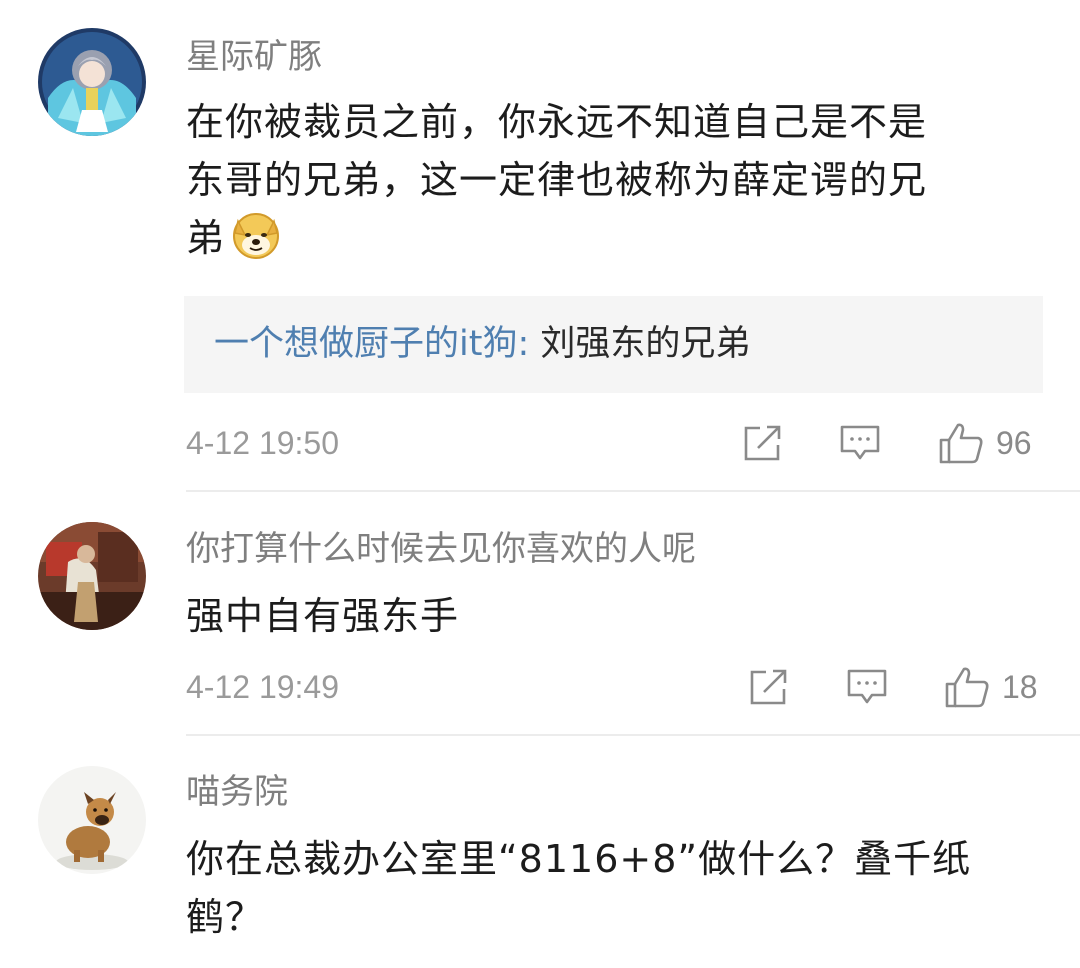  Describe the element at coordinates (263, 687) in the screenshot. I see `timestamp: 4-12 19:49` at that location.